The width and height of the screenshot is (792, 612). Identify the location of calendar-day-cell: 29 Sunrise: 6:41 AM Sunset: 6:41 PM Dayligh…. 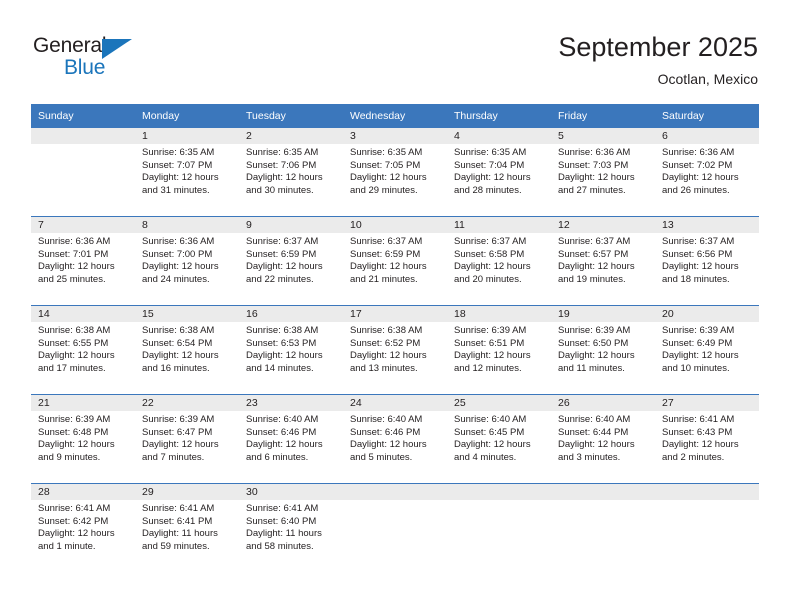
(187, 527).